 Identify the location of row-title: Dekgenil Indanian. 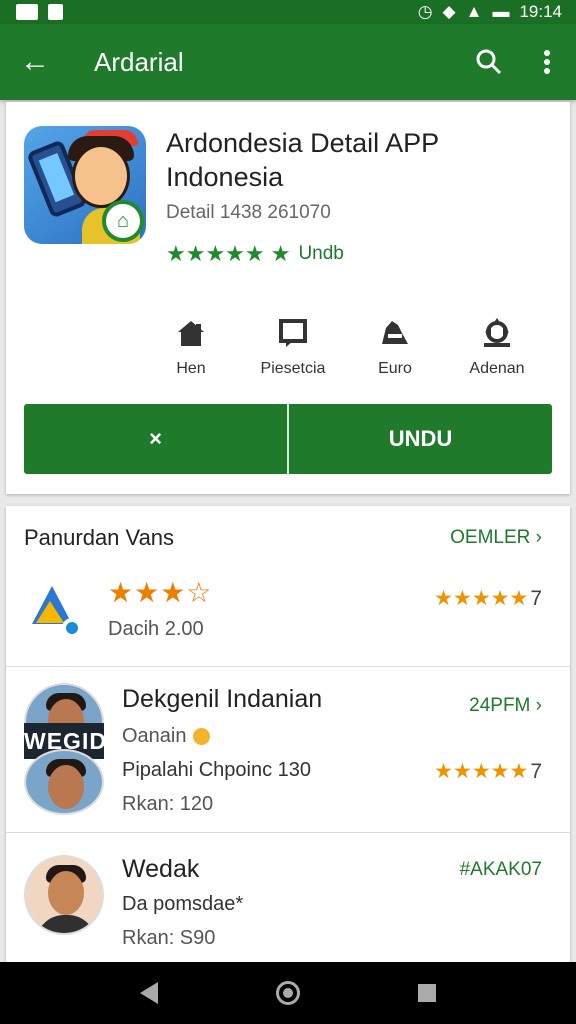
(222, 699).